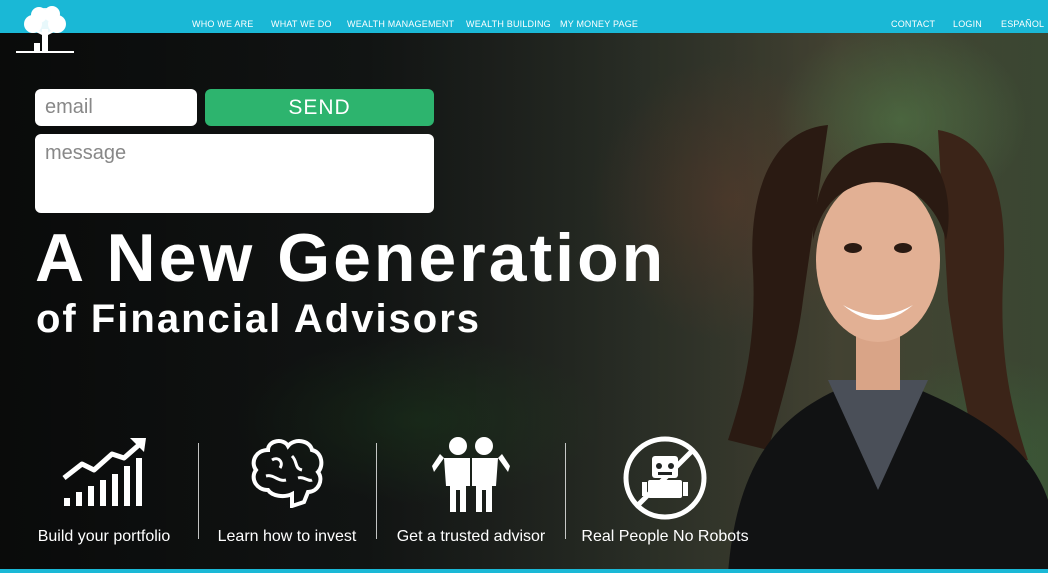  I want to click on nav-login: LOGIN, so click(967, 24).